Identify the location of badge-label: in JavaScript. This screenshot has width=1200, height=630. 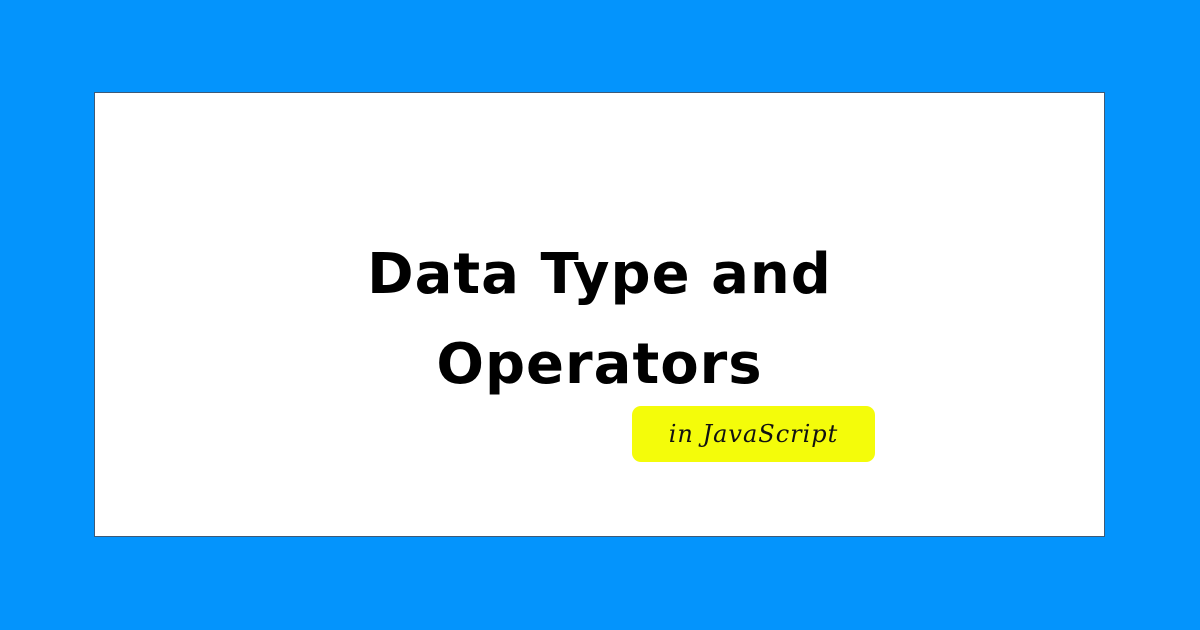
(753, 434).